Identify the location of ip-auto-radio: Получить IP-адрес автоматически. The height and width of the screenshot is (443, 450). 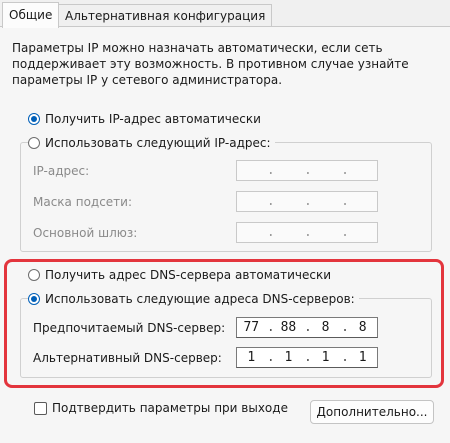
(146, 119).